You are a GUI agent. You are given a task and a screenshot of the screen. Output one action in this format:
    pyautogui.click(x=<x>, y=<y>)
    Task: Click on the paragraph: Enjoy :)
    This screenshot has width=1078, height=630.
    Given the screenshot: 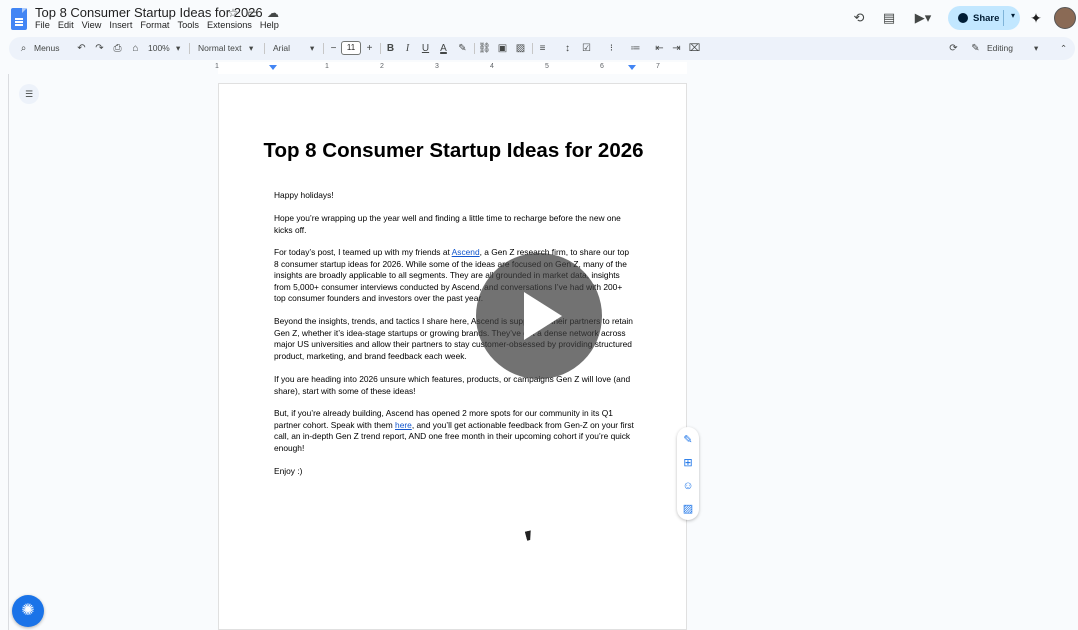 What is the action you would take?
    pyautogui.click(x=288, y=471)
    